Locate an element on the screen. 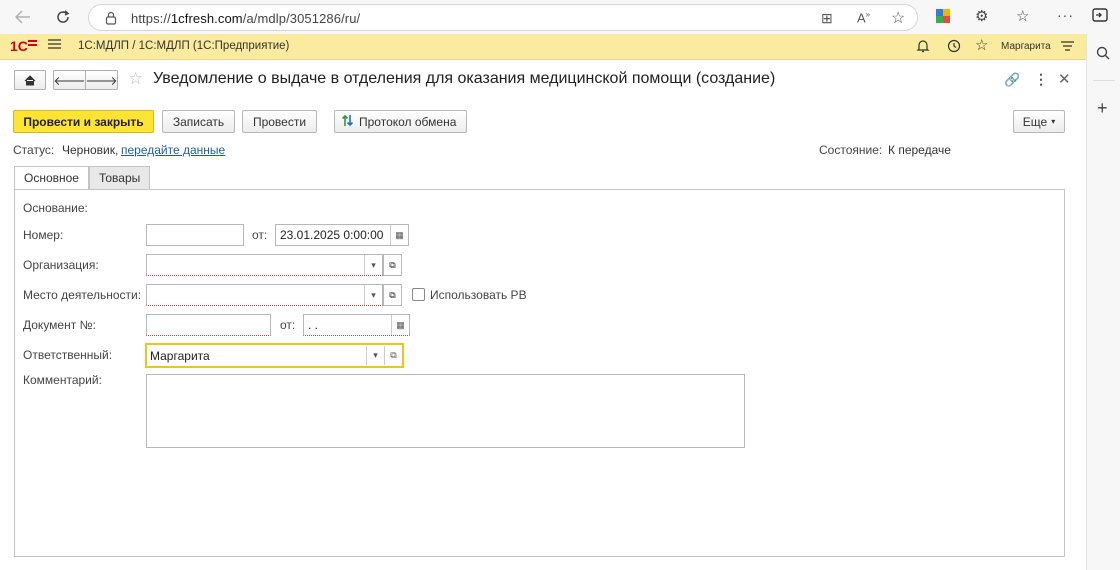 The image size is (1120, 570). search-icon is located at coordinates (1103, 54).